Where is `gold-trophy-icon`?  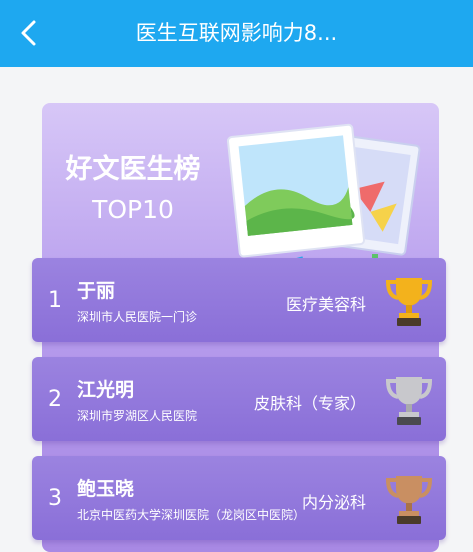
gold-trophy-icon is located at coordinates (409, 302).